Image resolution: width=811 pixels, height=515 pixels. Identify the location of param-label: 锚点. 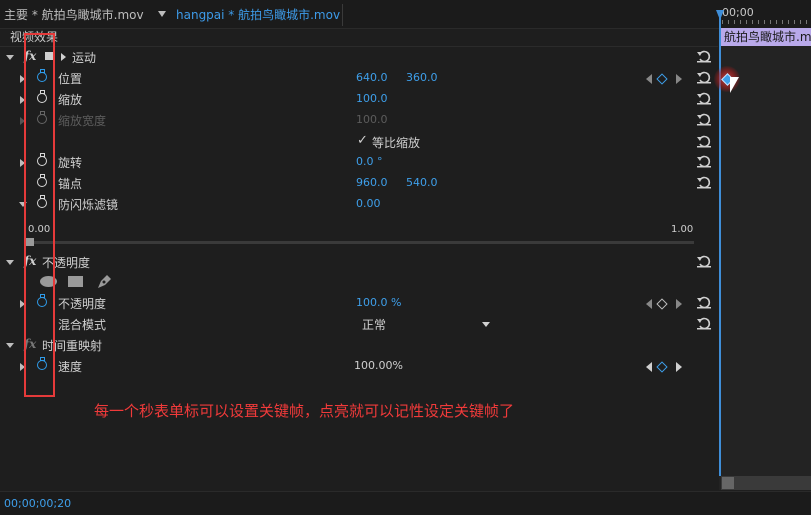
(70, 184).